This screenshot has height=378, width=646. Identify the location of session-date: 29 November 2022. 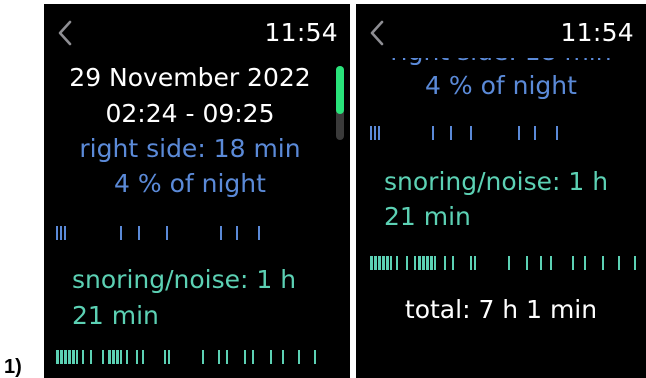
(190, 77).